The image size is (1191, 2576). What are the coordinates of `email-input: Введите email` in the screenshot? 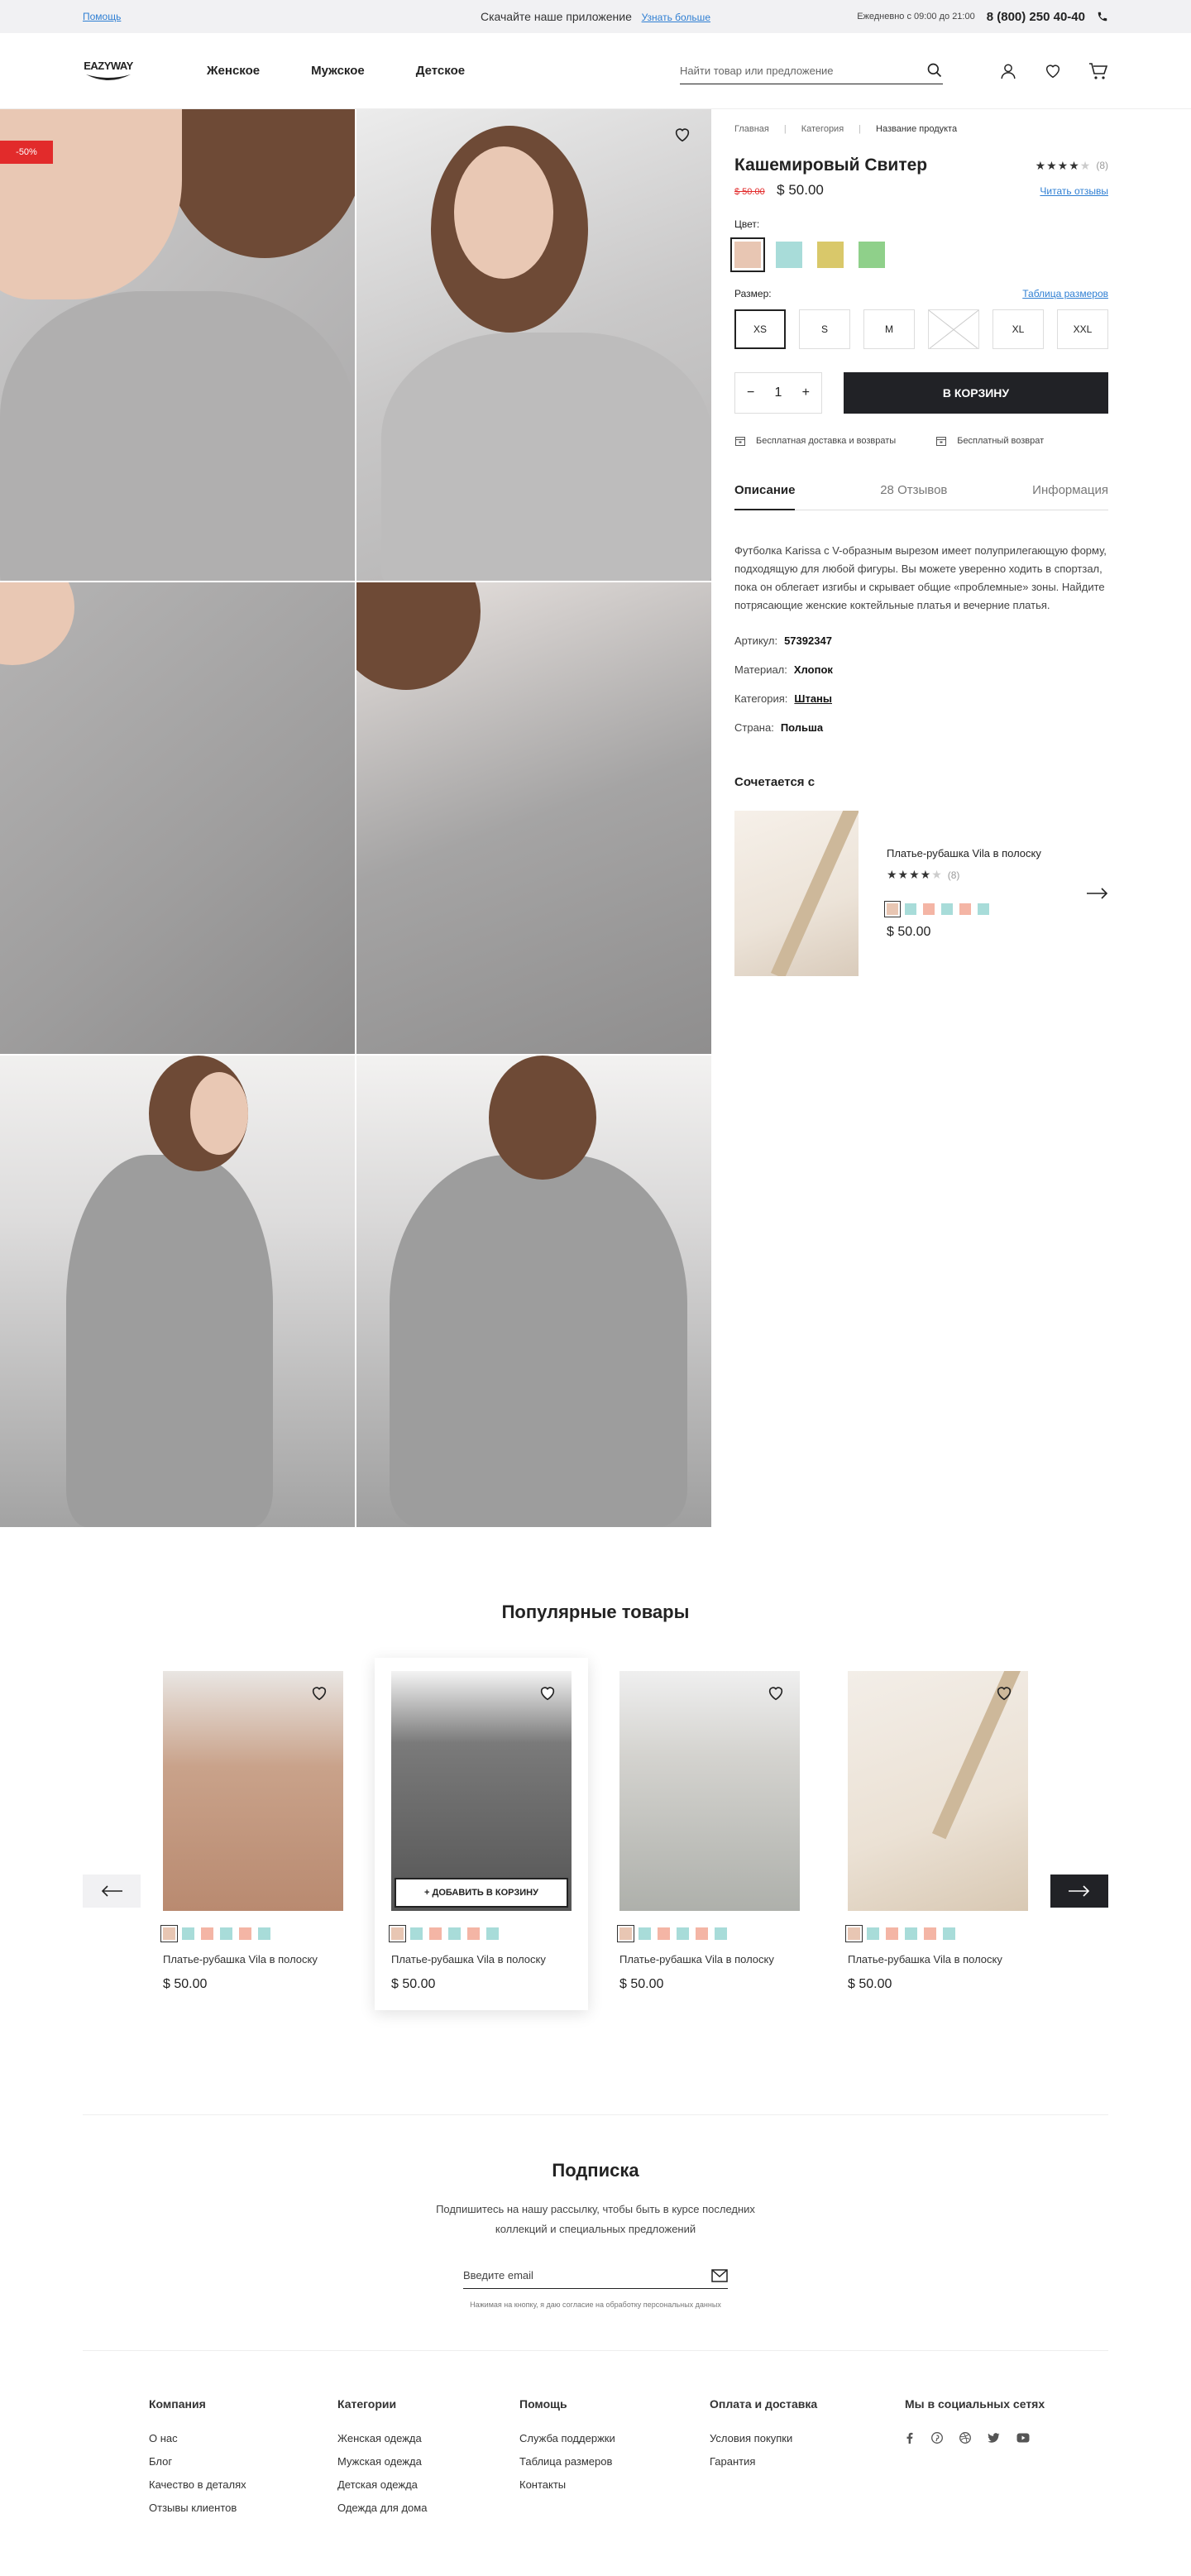 It's located at (498, 2275).